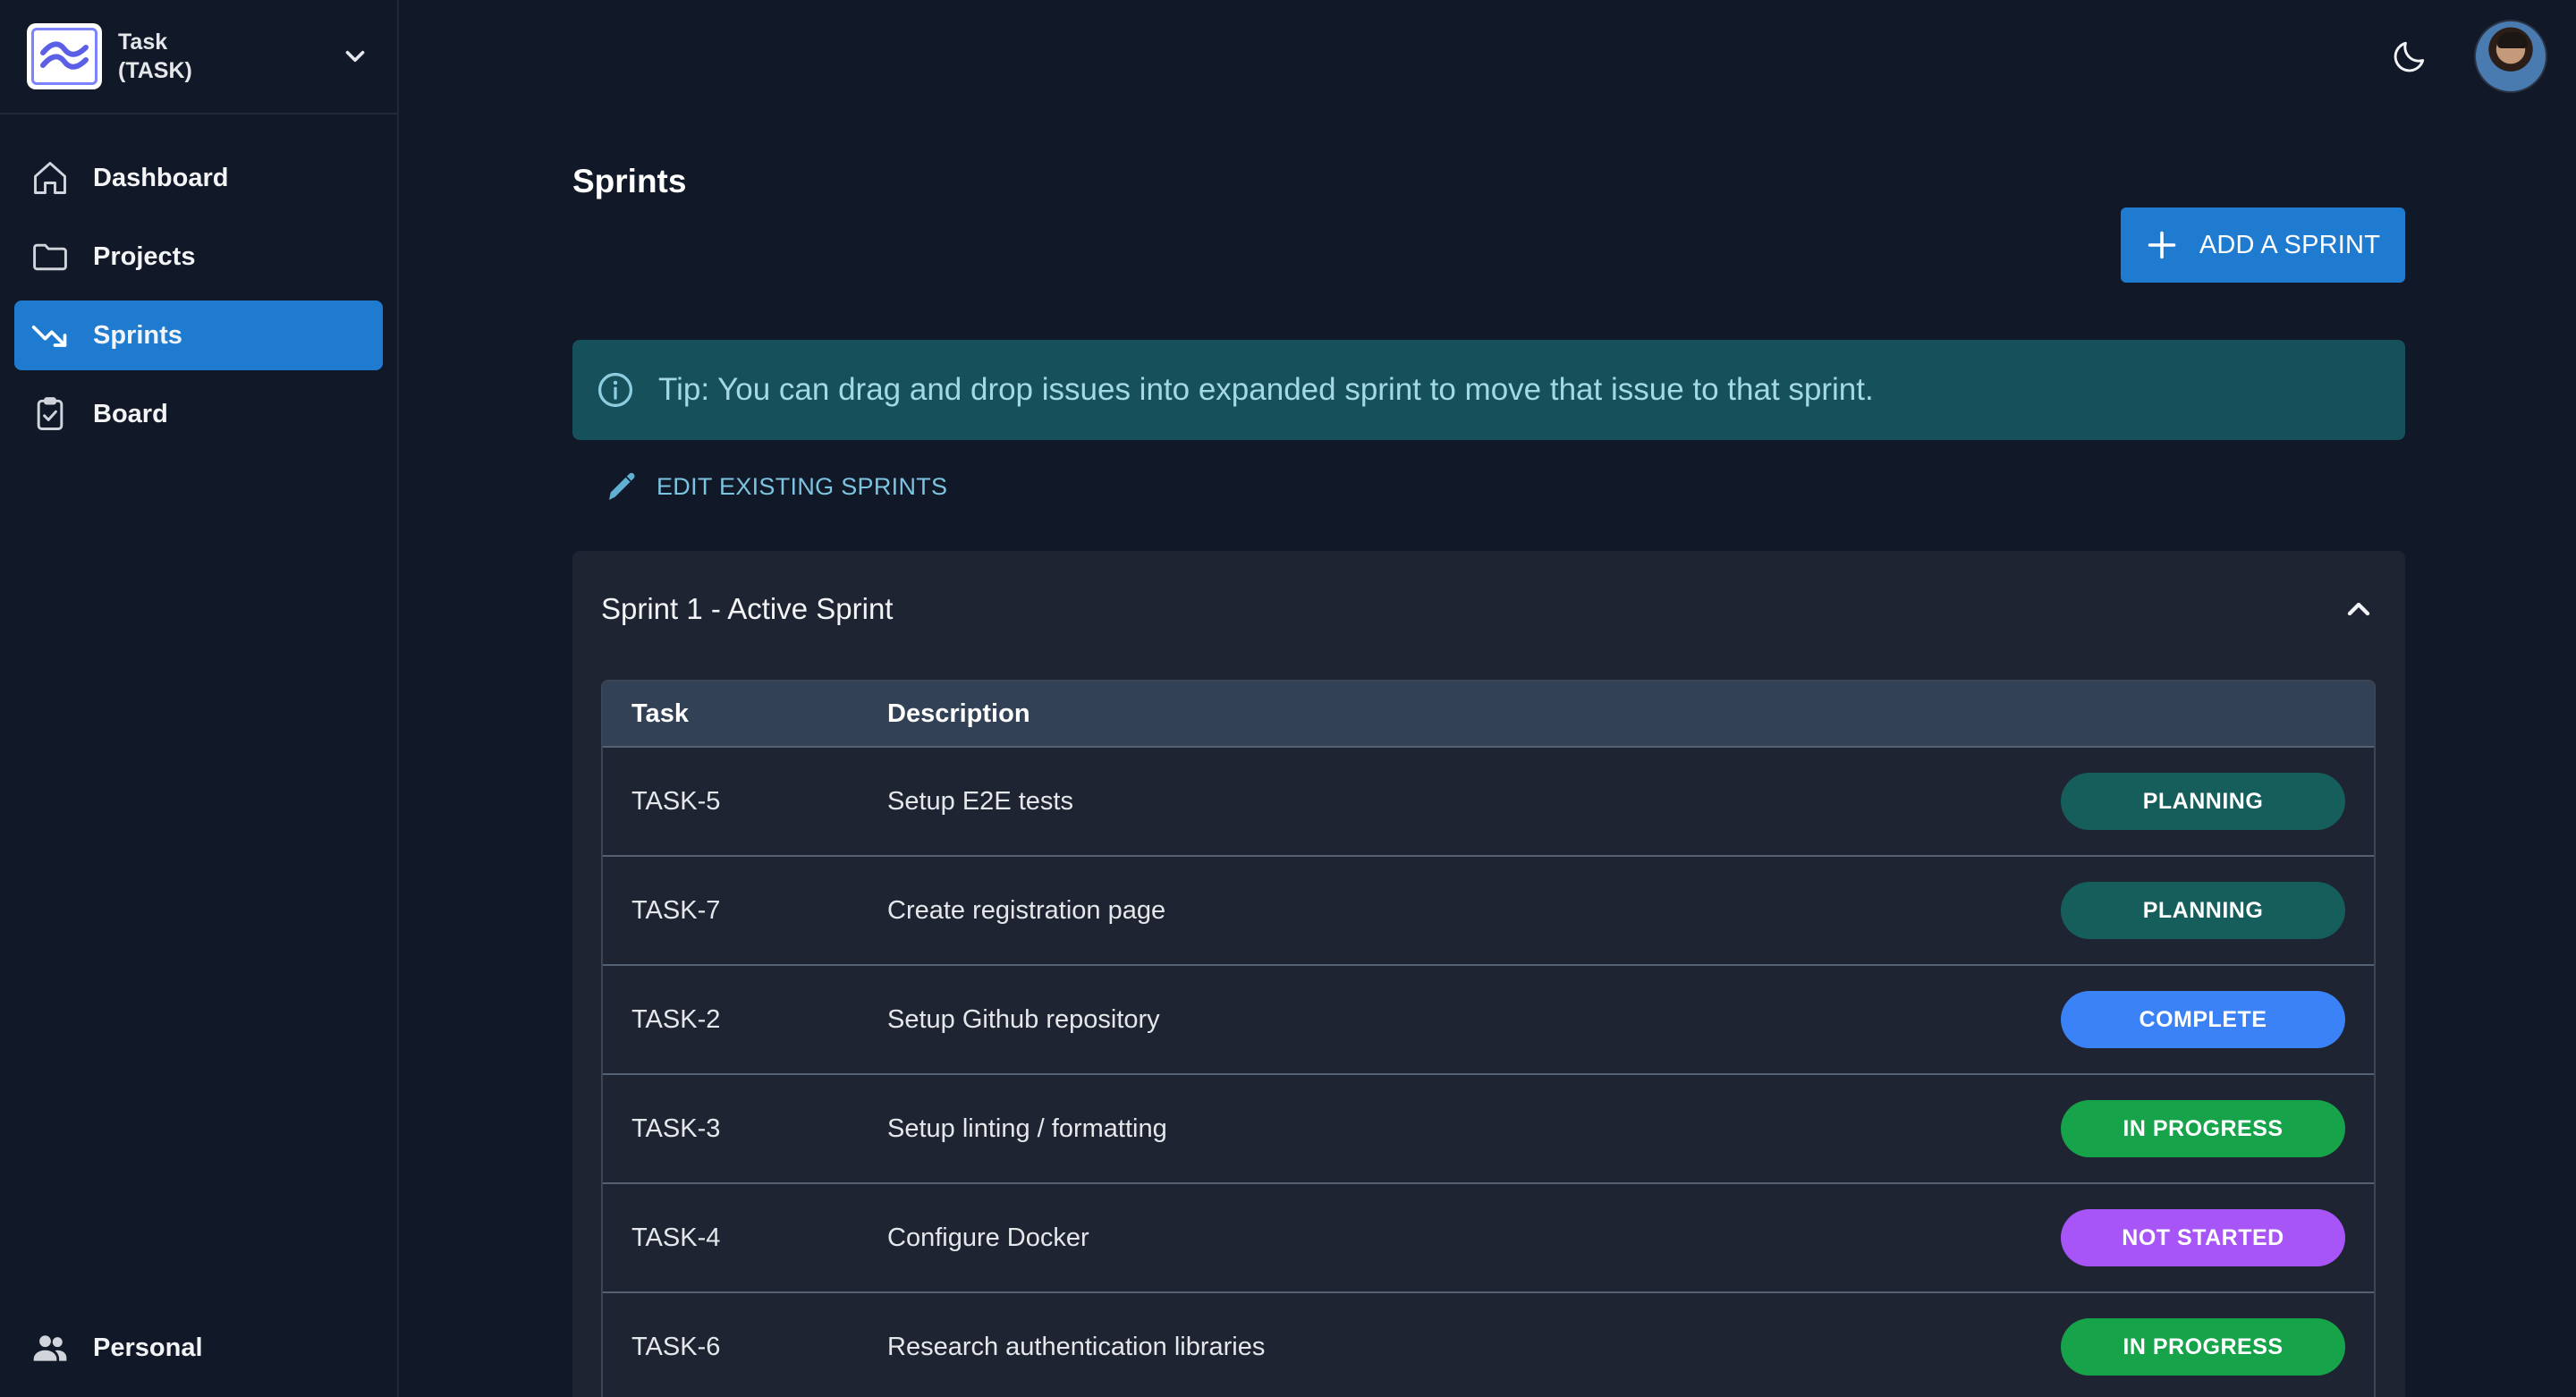  I want to click on task-description: Setup Github repository, so click(1023, 1019).